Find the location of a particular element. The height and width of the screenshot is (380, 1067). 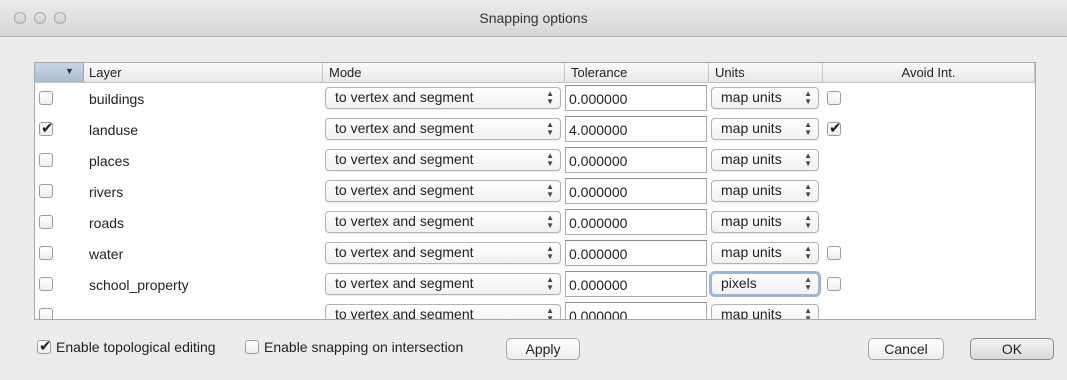

topological-editing-label: Enable topological editing is located at coordinates (136, 347).